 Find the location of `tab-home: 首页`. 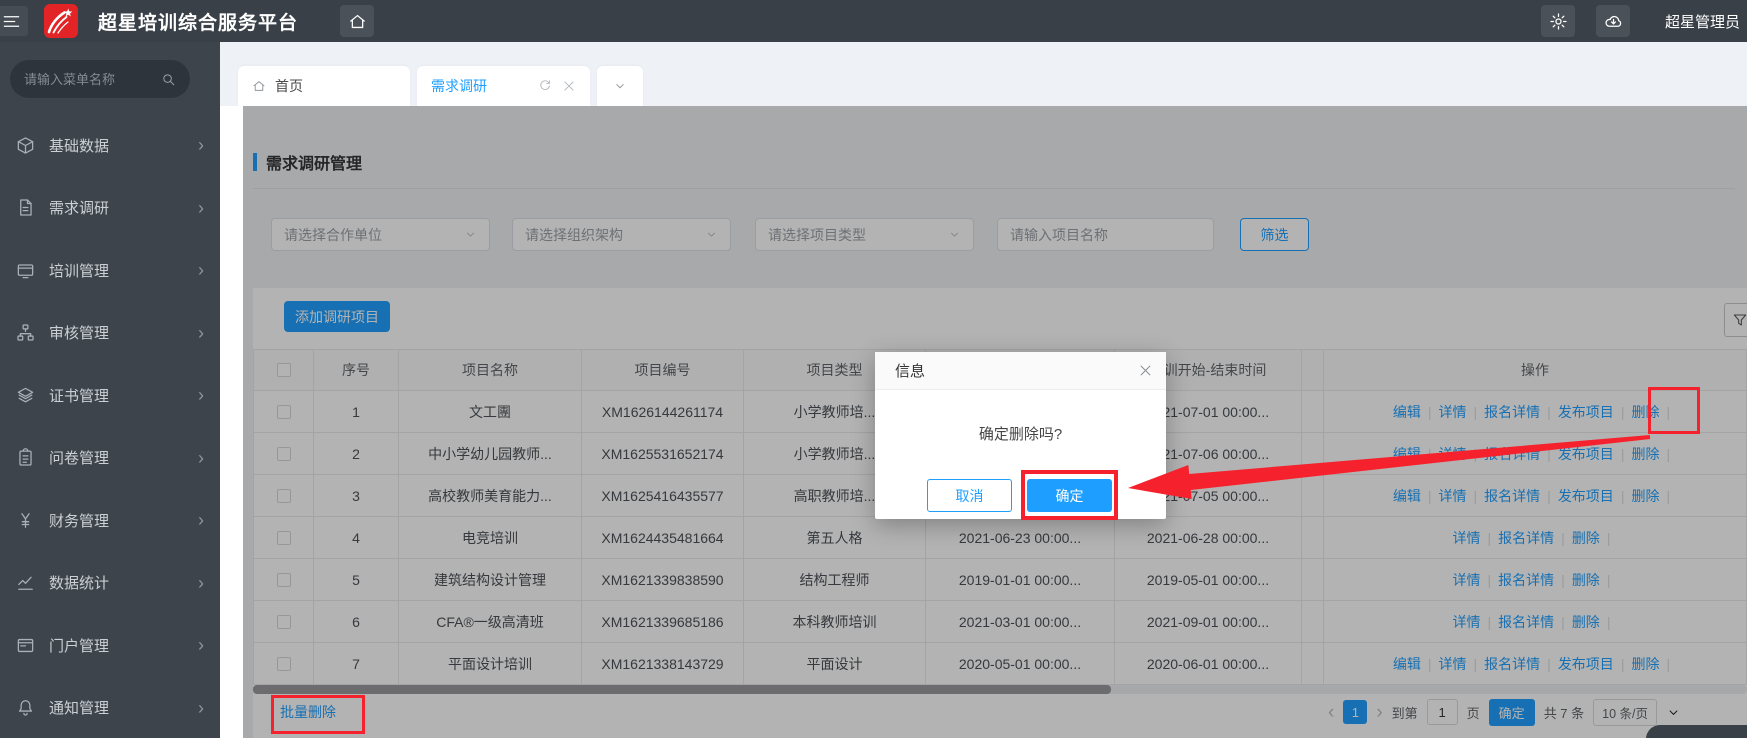

tab-home: 首页 is located at coordinates (324, 86).